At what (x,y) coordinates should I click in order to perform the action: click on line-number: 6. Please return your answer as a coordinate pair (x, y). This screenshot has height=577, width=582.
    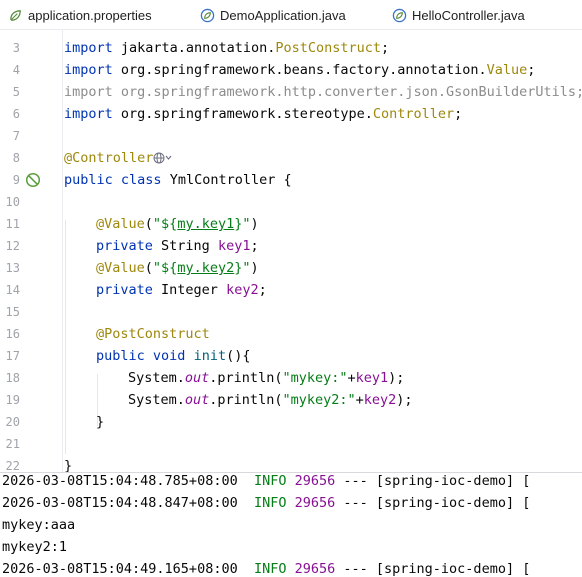
    Looking at the image, I should click on (16, 114).